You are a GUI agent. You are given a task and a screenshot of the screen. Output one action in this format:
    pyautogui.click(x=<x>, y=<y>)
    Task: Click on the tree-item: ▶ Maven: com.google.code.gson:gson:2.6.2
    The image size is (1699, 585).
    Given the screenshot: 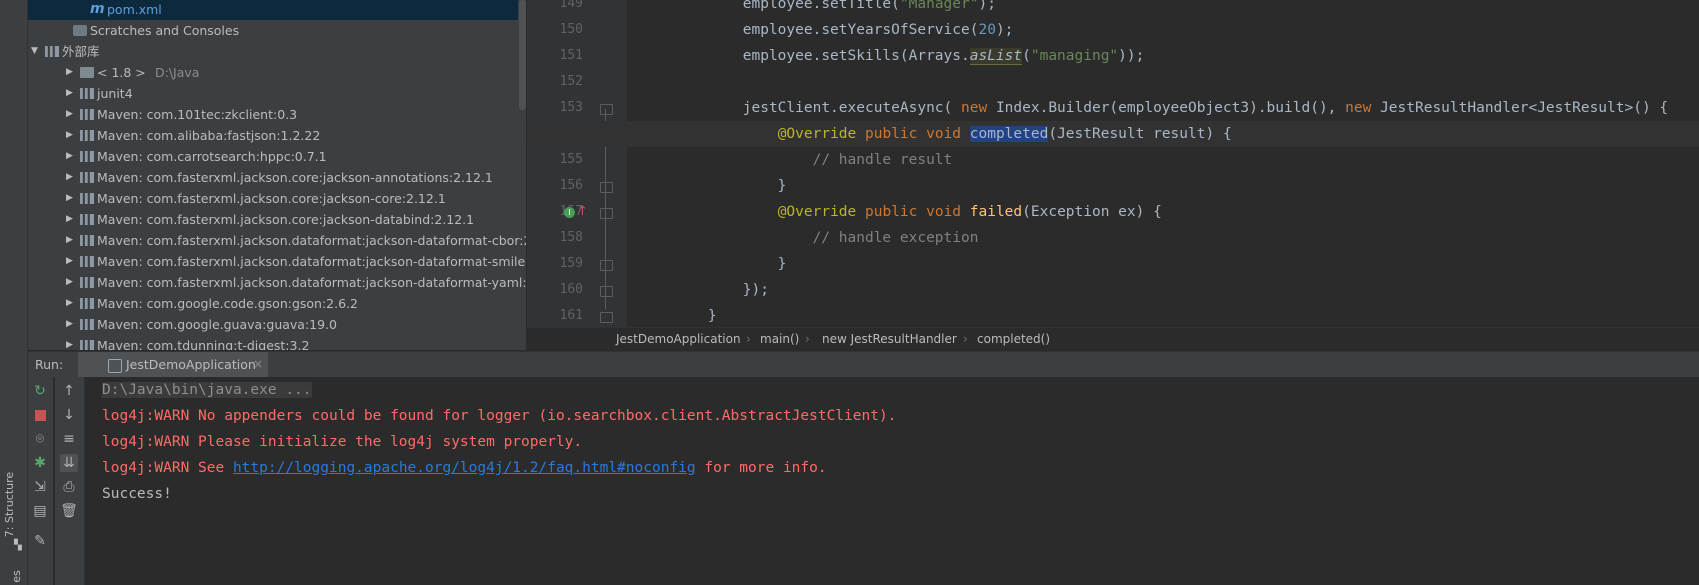 What is the action you would take?
    pyautogui.click(x=273, y=303)
    